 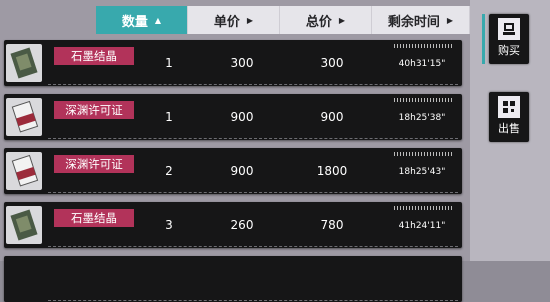 What do you see at coordinates (332, 117) in the screenshot?
I see `row-total-price: 900` at bounding box center [332, 117].